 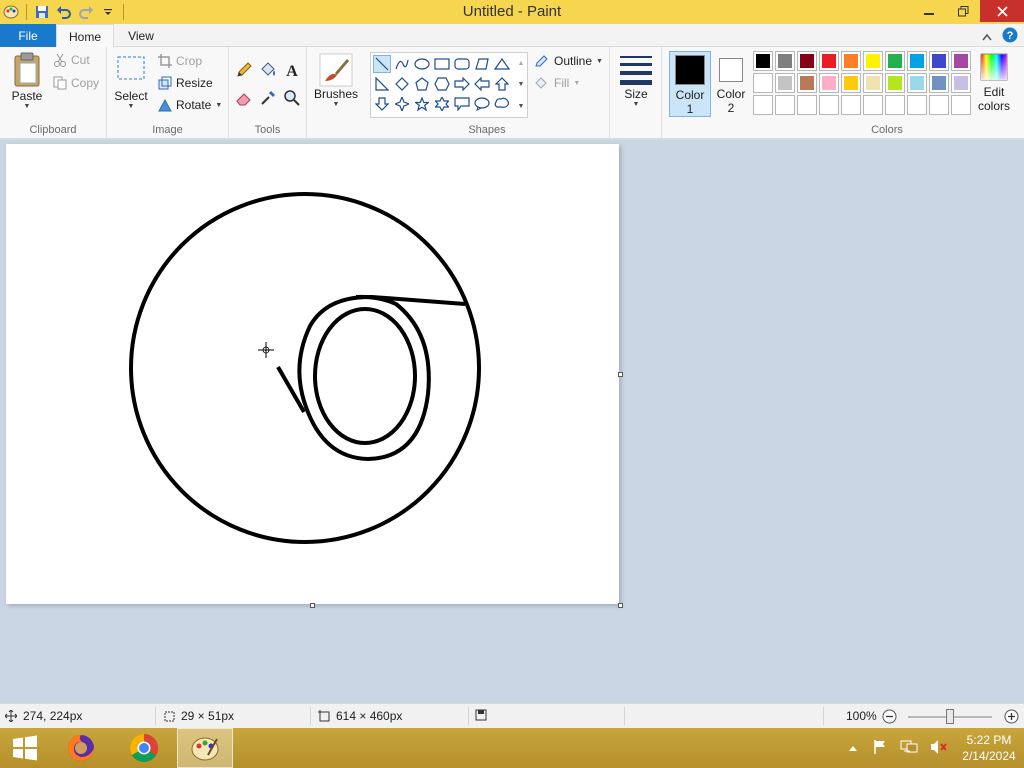 What do you see at coordinates (144, 748) in the screenshot?
I see `chrome-icon` at bounding box center [144, 748].